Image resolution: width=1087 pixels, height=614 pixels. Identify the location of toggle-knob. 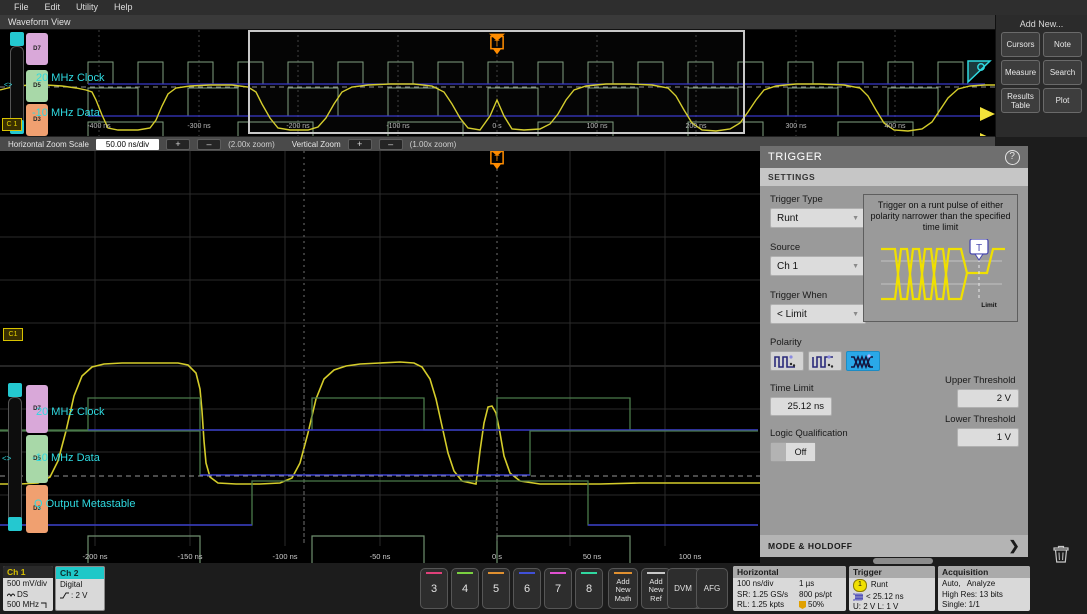
(778, 452).